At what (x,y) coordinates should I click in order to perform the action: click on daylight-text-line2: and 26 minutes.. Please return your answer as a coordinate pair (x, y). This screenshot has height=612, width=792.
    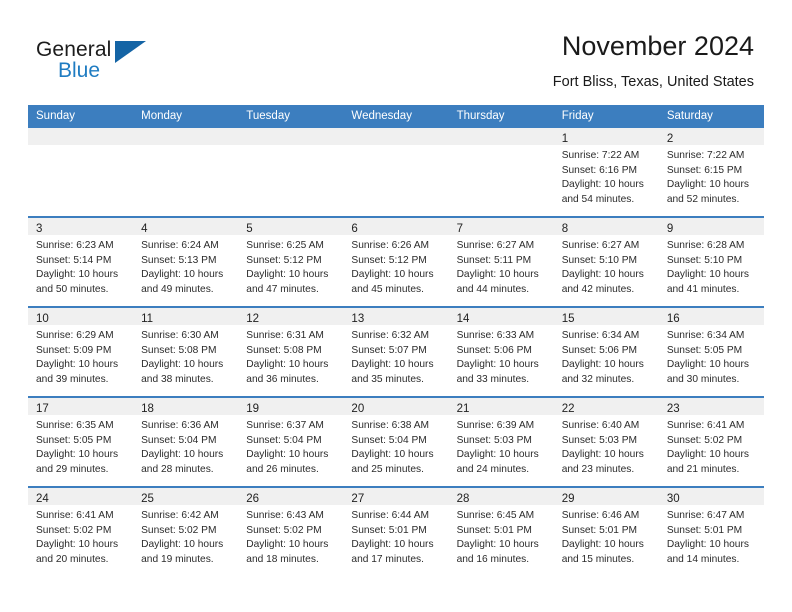
    Looking at the image, I should click on (282, 469).